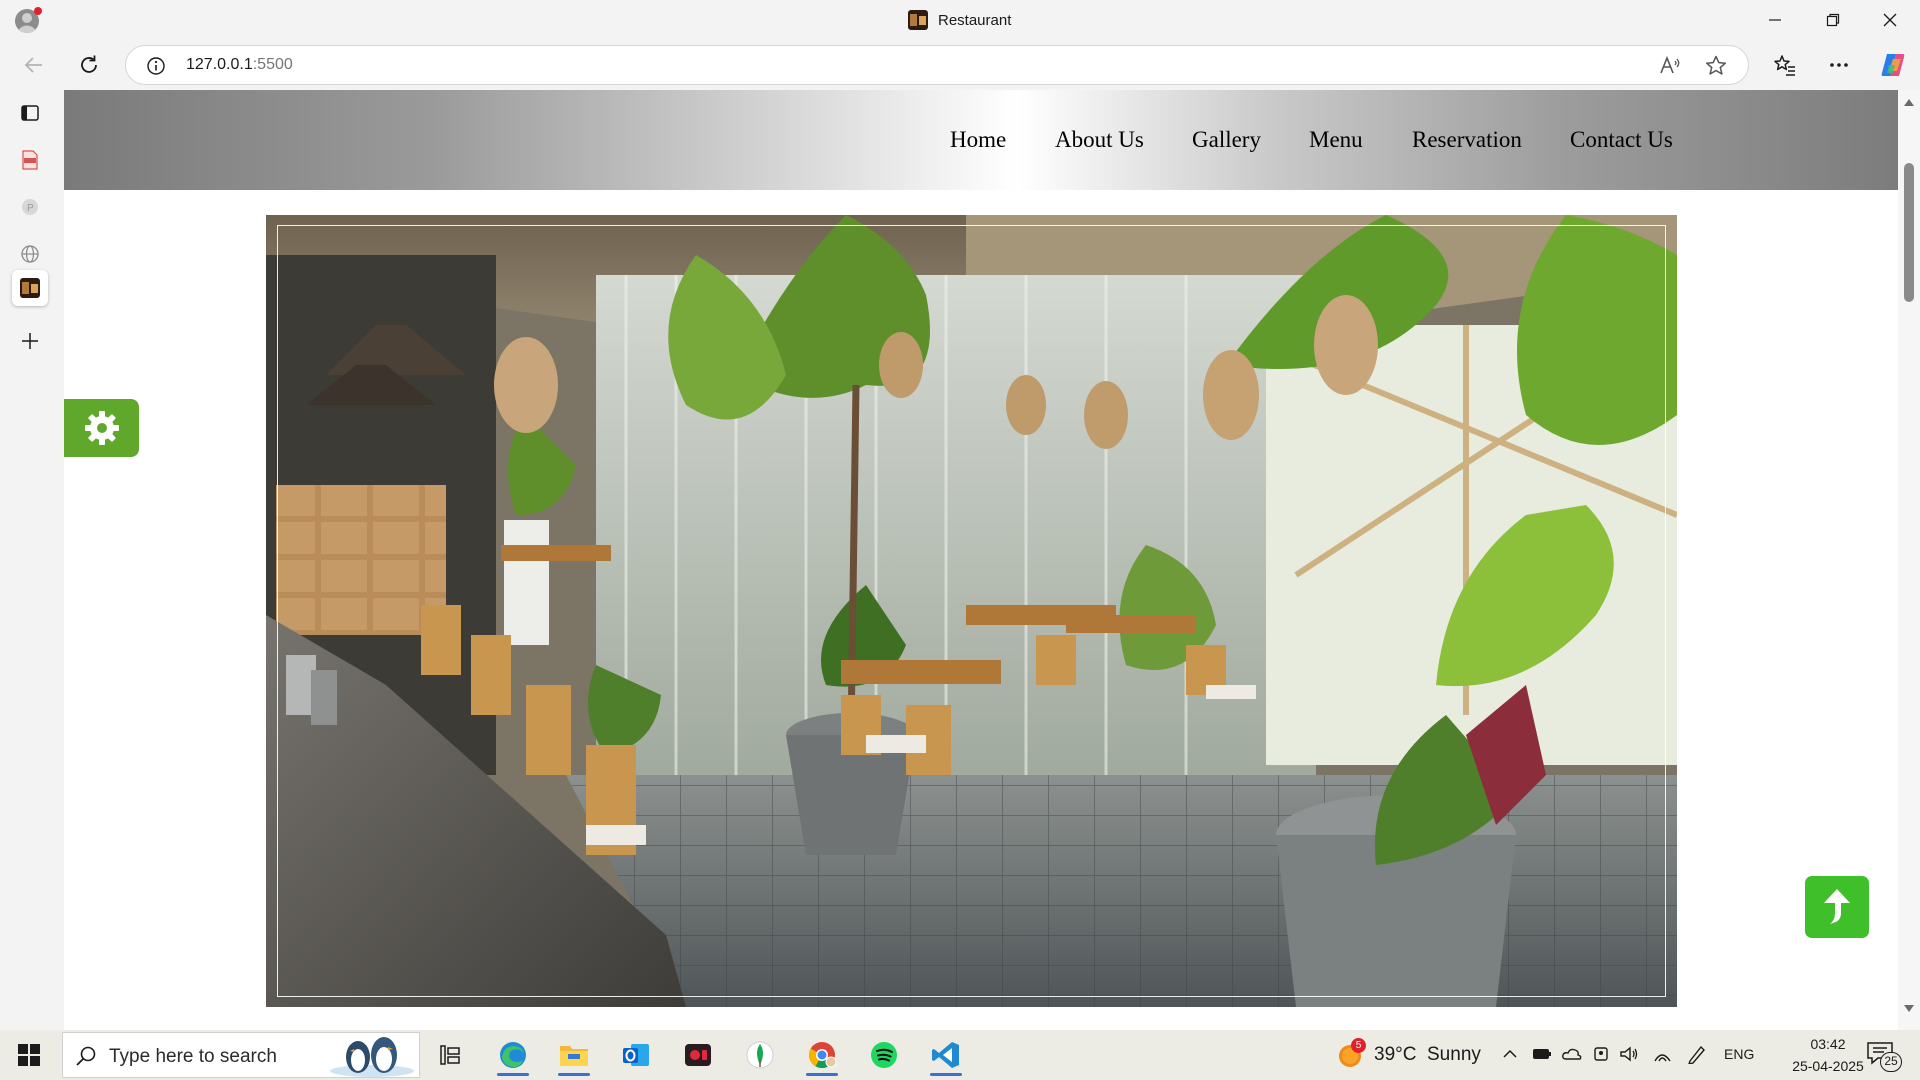 The image size is (1920, 1080). I want to click on outlook-icon, so click(636, 1055).